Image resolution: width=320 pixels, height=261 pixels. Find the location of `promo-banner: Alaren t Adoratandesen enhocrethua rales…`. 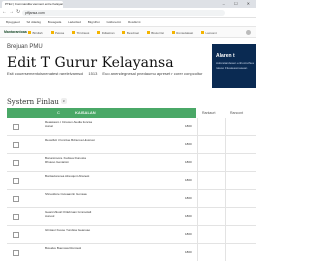

promo-banner: Alaren t Adoratandesen enhocrethua rales… is located at coordinates (234, 66).